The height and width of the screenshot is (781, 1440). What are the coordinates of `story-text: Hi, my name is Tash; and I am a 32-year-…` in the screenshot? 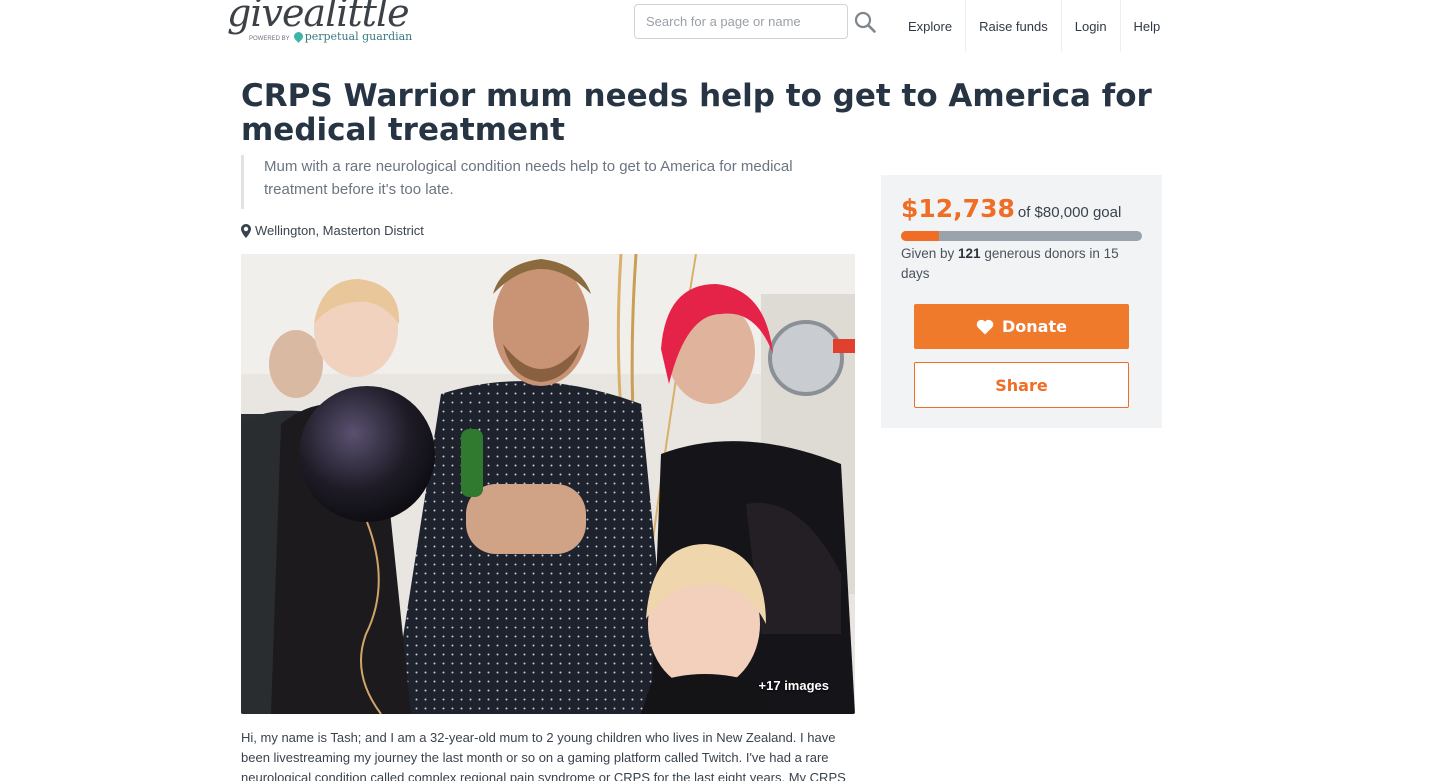 It's located at (543, 755).